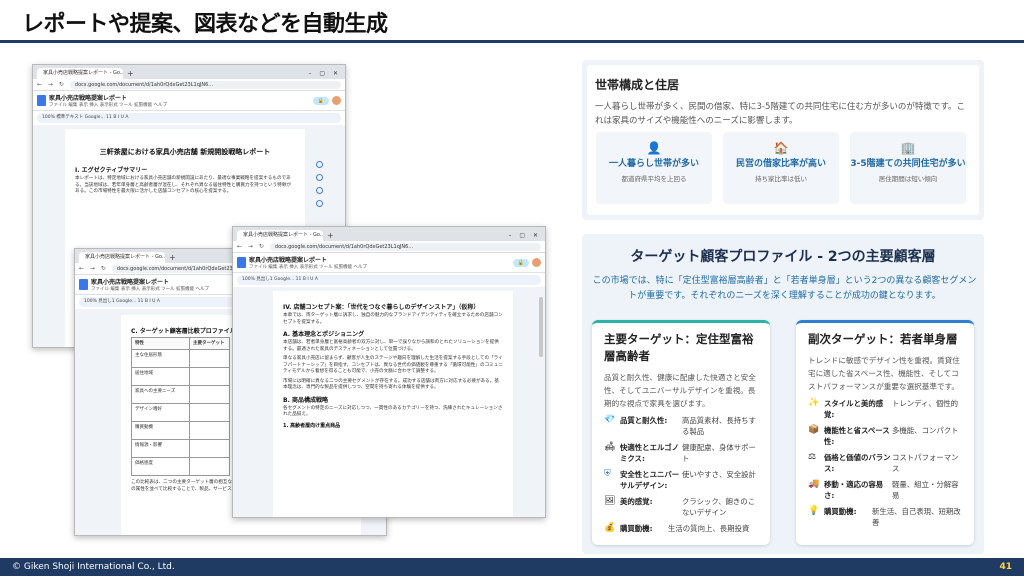 Image resolution: width=1024 pixels, height=576 pixels. Describe the element at coordinates (160, 466) in the screenshot. I see `table-cell: 価格感度` at that location.